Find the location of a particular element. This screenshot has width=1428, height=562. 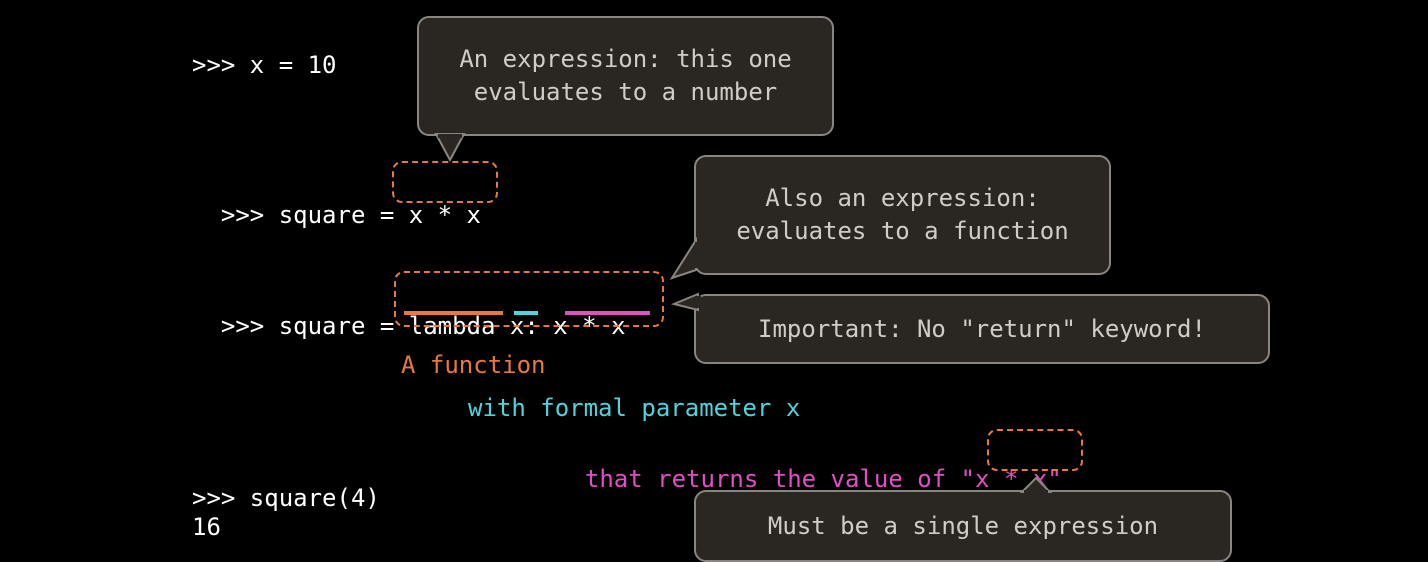

returns-prefix: that returns the value of " is located at coordinates (780, 479).